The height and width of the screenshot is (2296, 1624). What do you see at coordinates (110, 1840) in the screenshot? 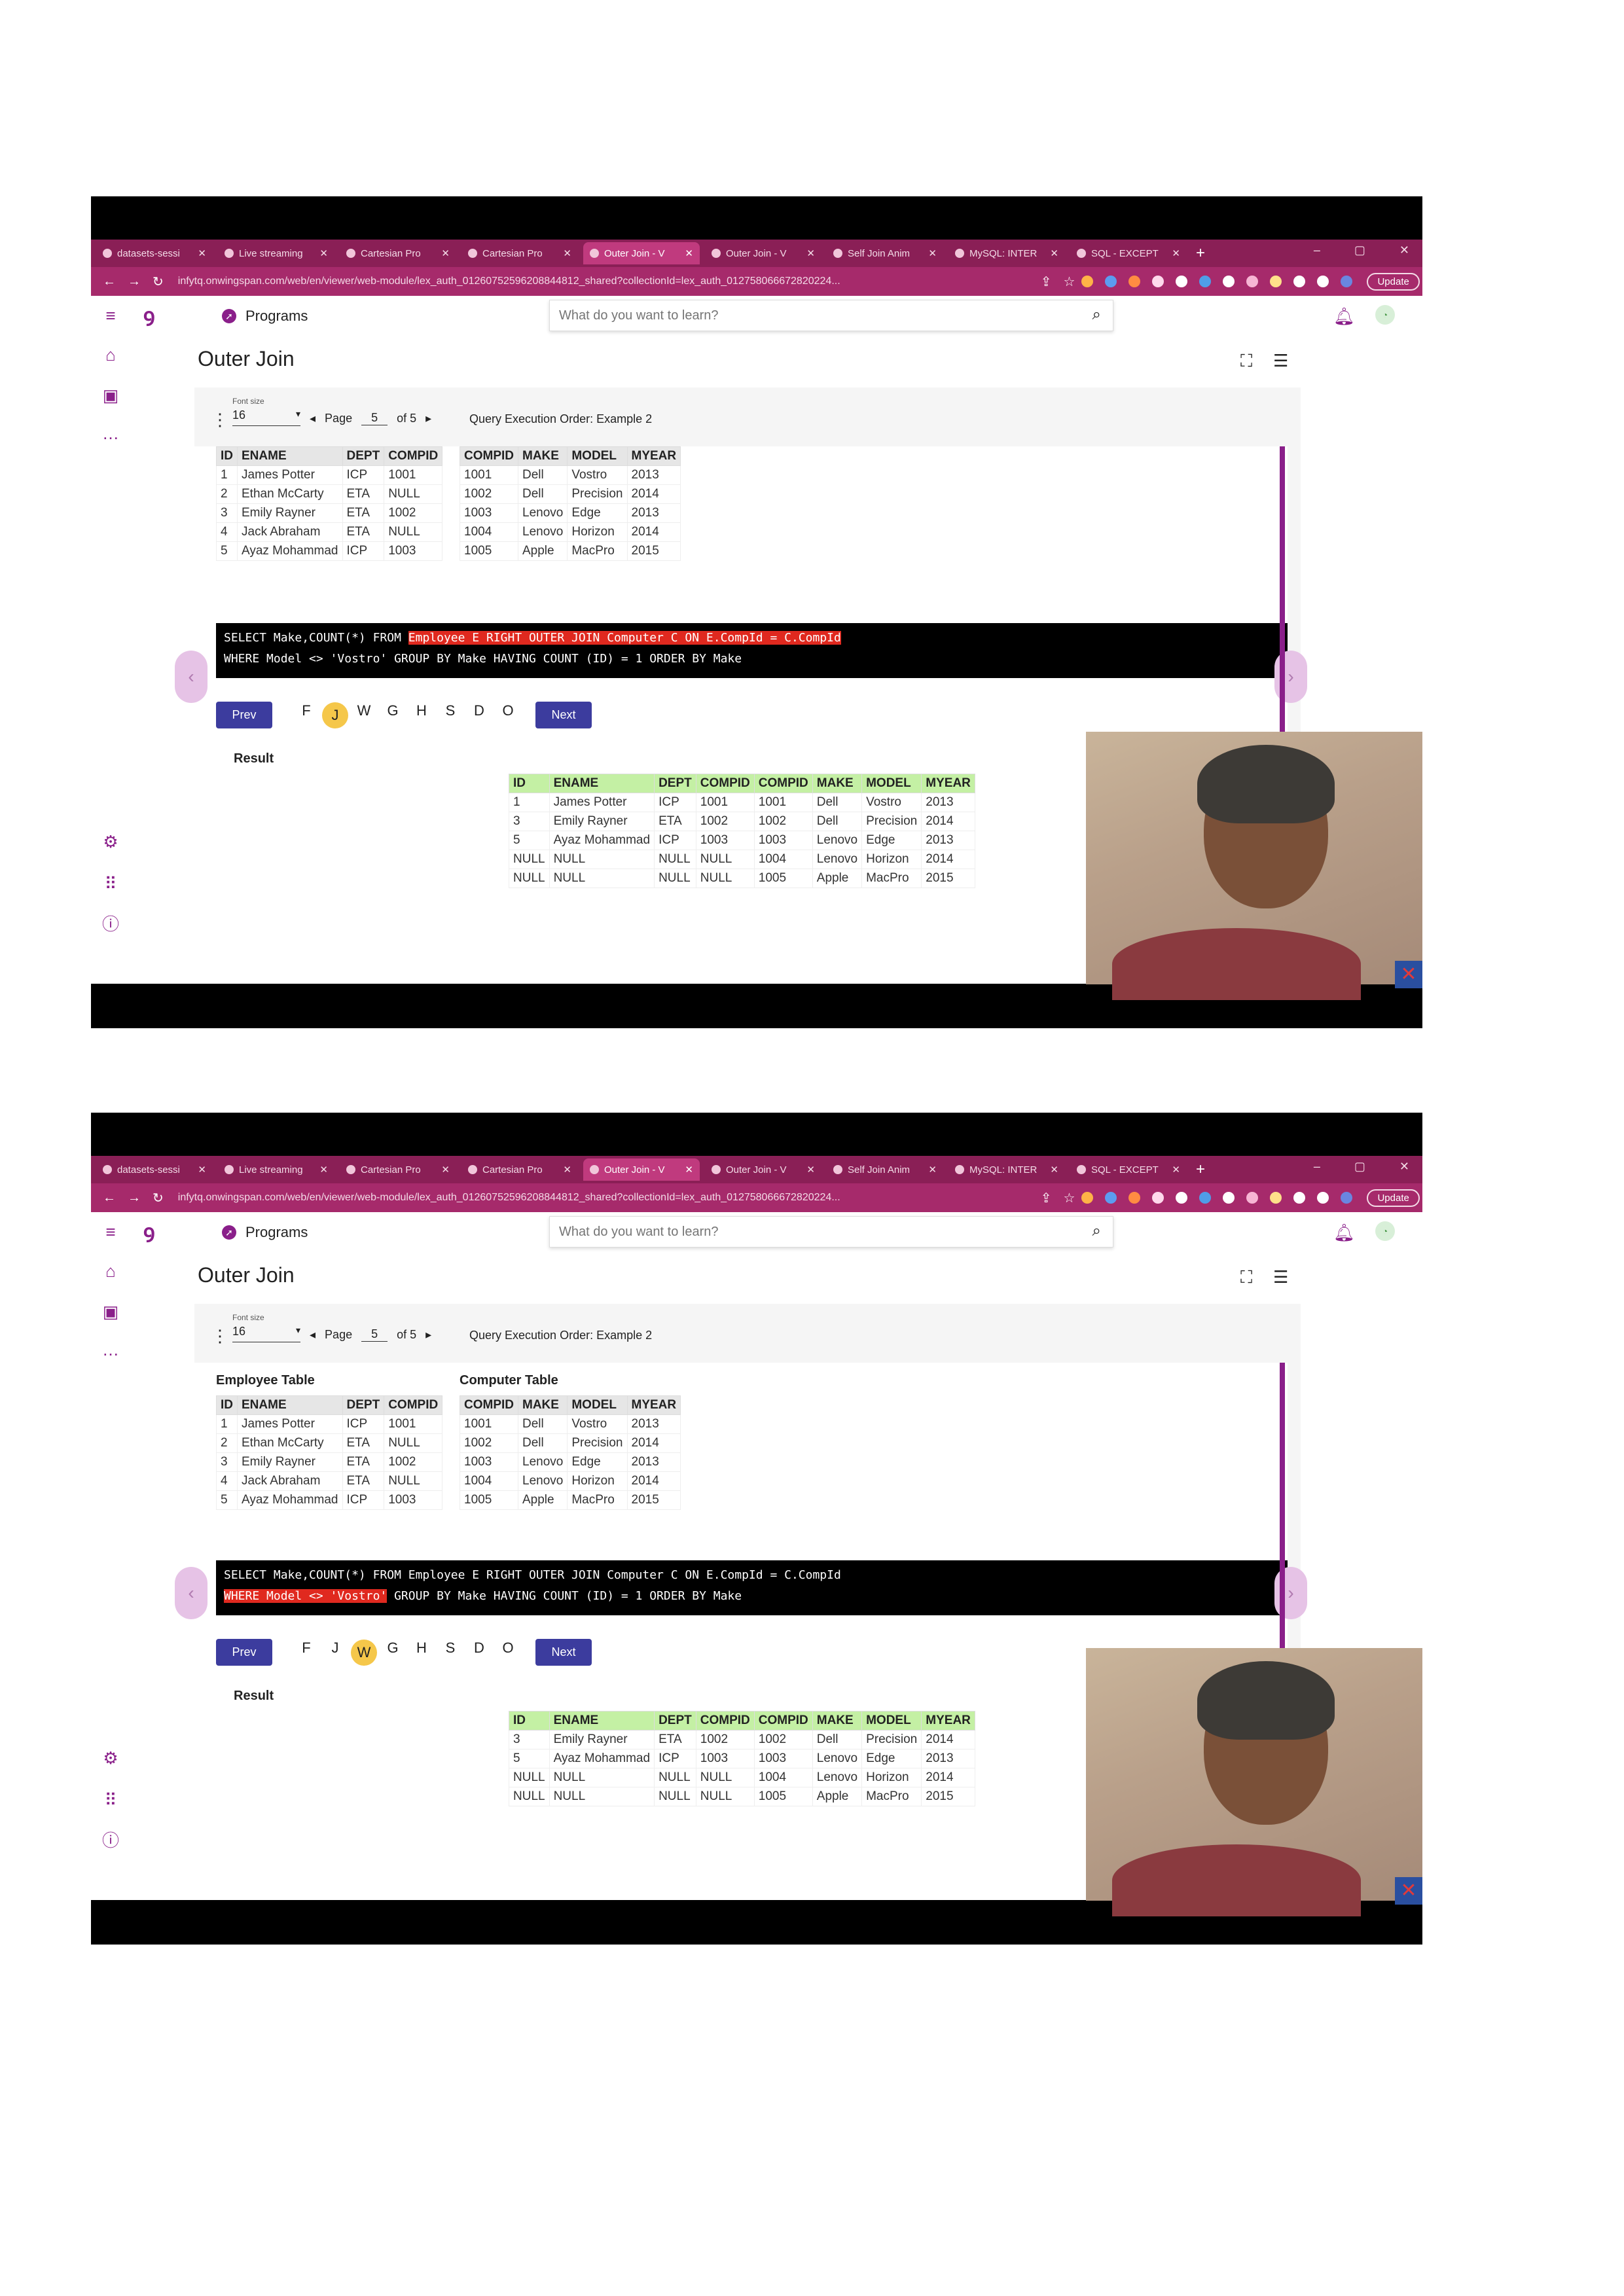
I see `info-icon: ⓘ` at bounding box center [110, 1840].